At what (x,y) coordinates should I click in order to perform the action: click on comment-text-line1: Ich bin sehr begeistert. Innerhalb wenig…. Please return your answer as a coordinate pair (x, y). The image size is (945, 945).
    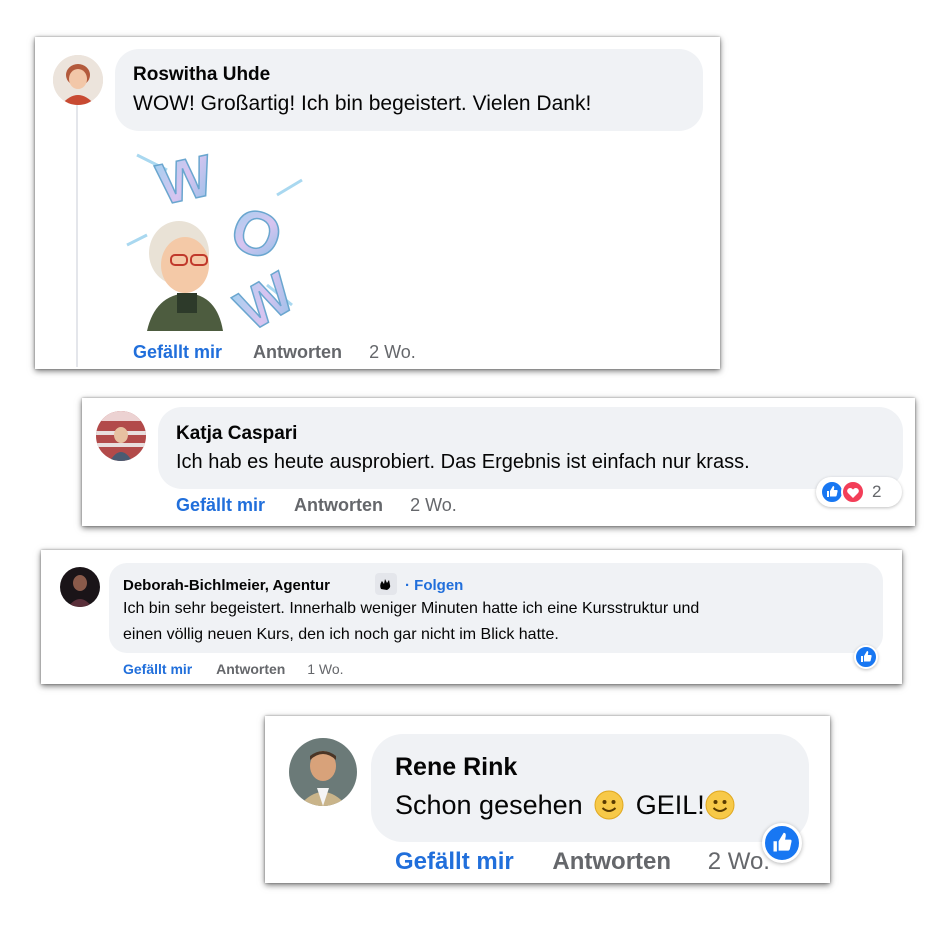
    Looking at the image, I should click on (411, 608).